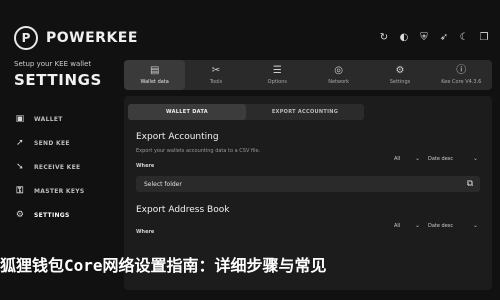 Image resolution: width=500 pixels, height=300 pixels. I want to click on powerkee-logo-icon: P, so click(26, 38).